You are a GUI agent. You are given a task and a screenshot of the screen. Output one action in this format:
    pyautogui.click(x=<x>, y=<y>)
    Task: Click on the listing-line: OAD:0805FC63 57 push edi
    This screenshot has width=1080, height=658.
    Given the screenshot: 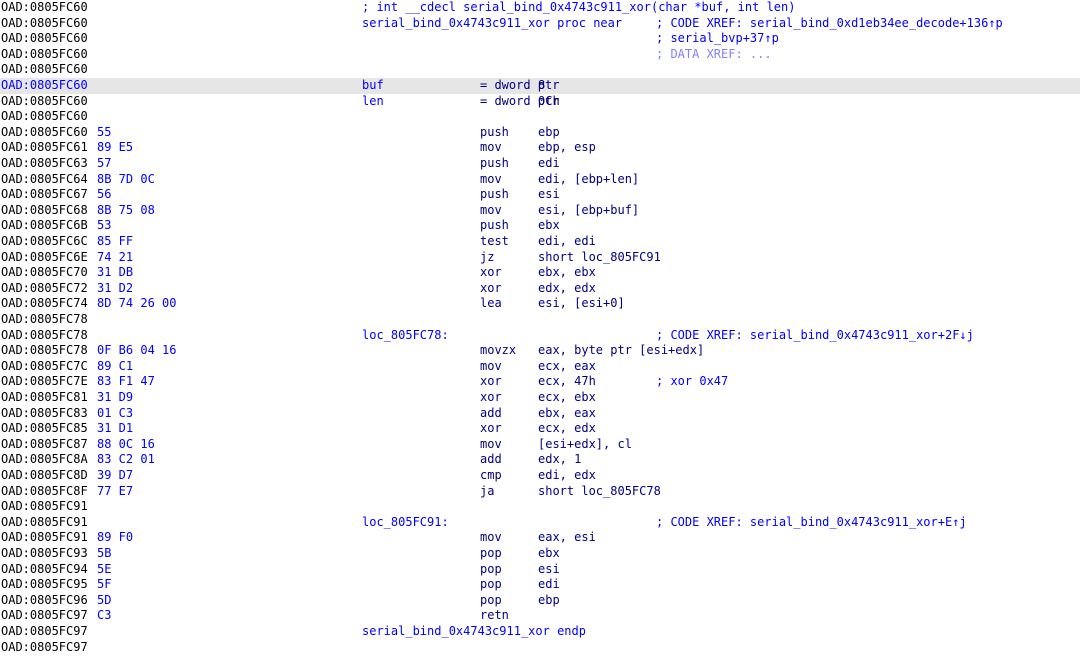 What is the action you would take?
    pyautogui.click(x=540, y=164)
    